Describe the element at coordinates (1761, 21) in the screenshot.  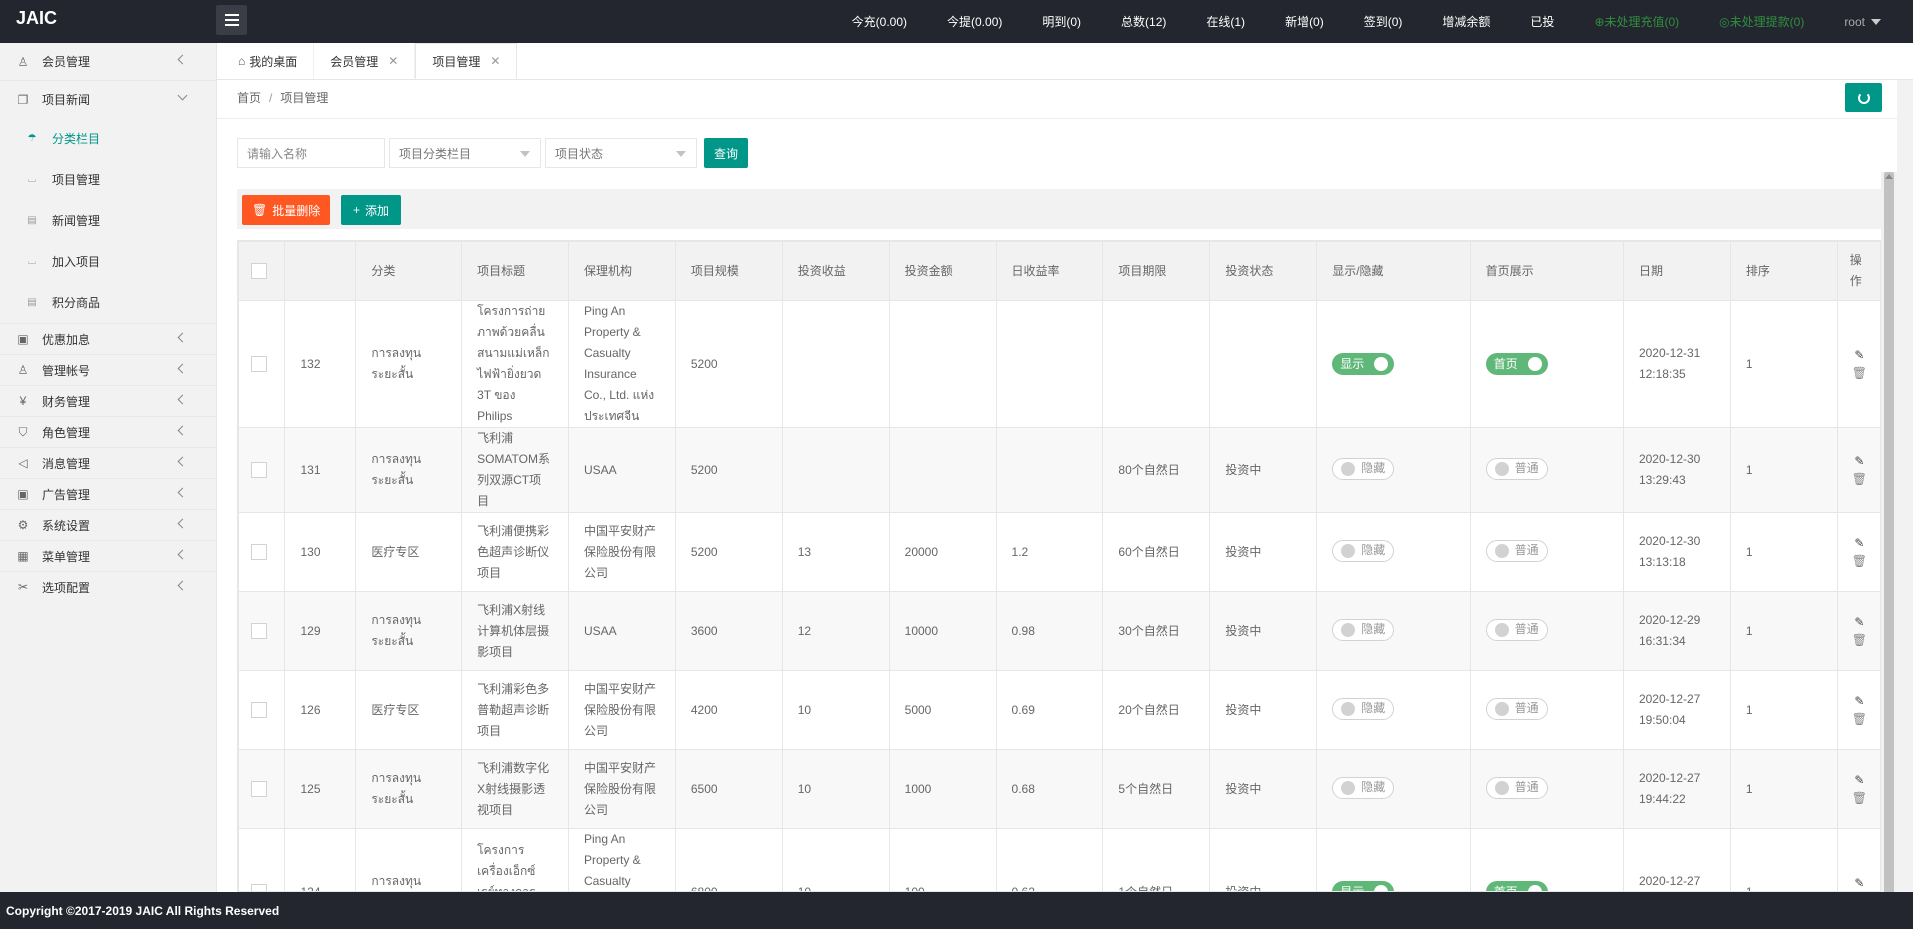
I see `top-nav-item: ◎未处理提款(0)` at that location.